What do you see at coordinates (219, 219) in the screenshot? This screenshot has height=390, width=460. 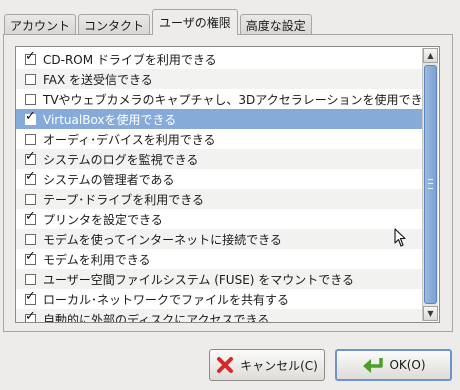 I see `list-item: ✓ プリンタを設定できる` at bounding box center [219, 219].